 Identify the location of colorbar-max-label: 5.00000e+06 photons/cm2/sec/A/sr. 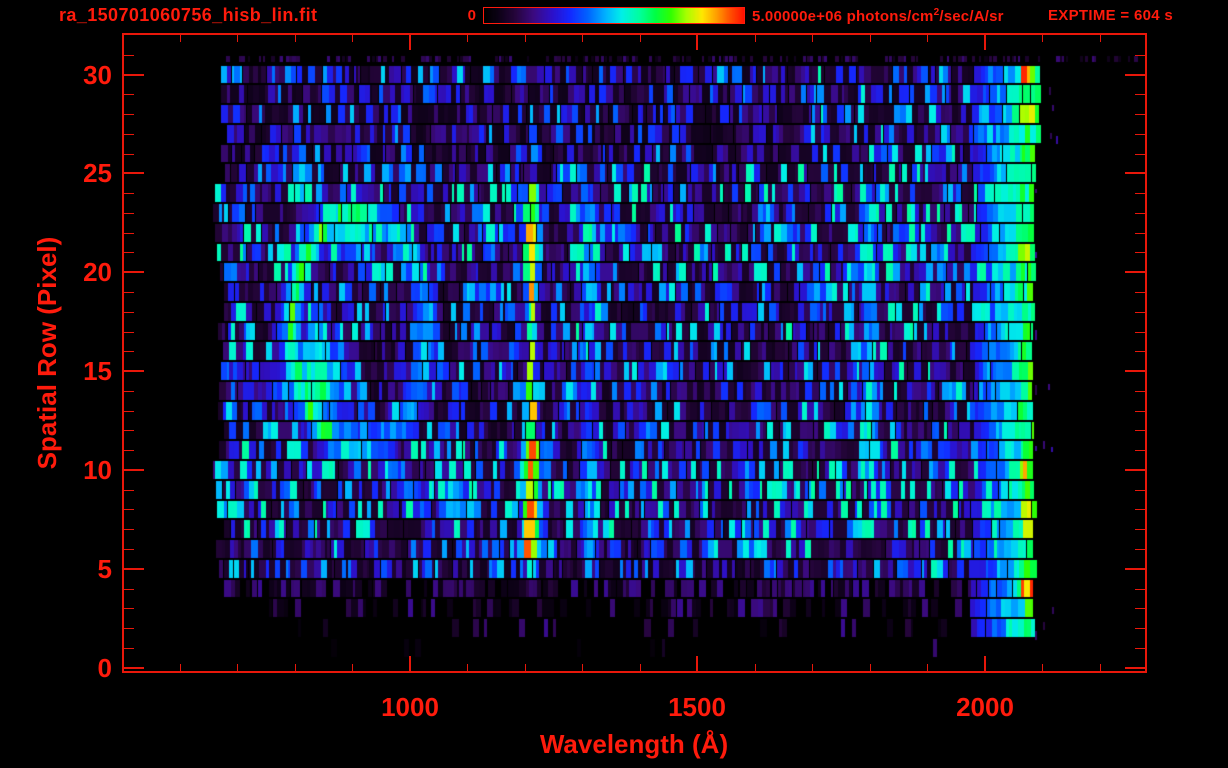
(878, 16).